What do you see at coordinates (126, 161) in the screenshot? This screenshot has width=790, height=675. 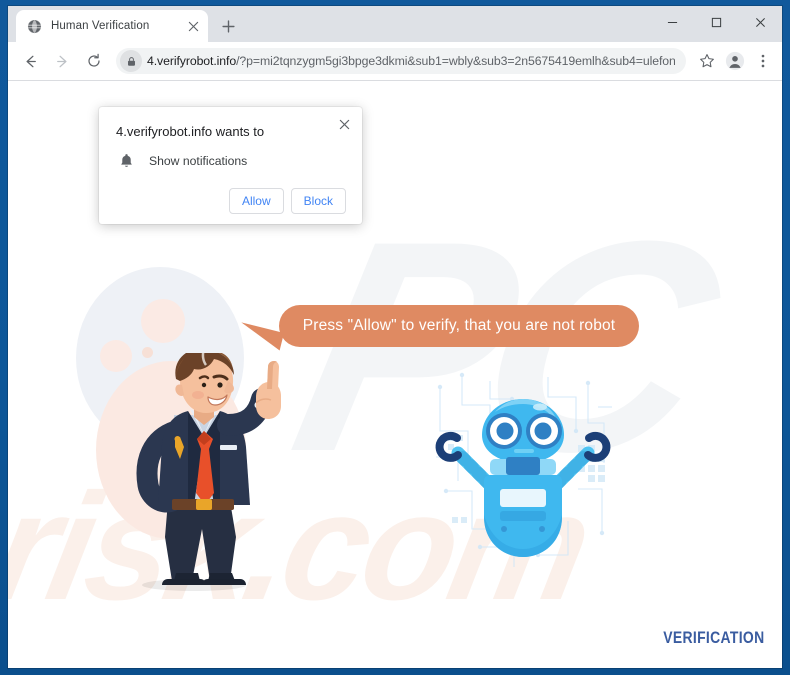 I see `bell-icon` at bounding box center [126, 161].